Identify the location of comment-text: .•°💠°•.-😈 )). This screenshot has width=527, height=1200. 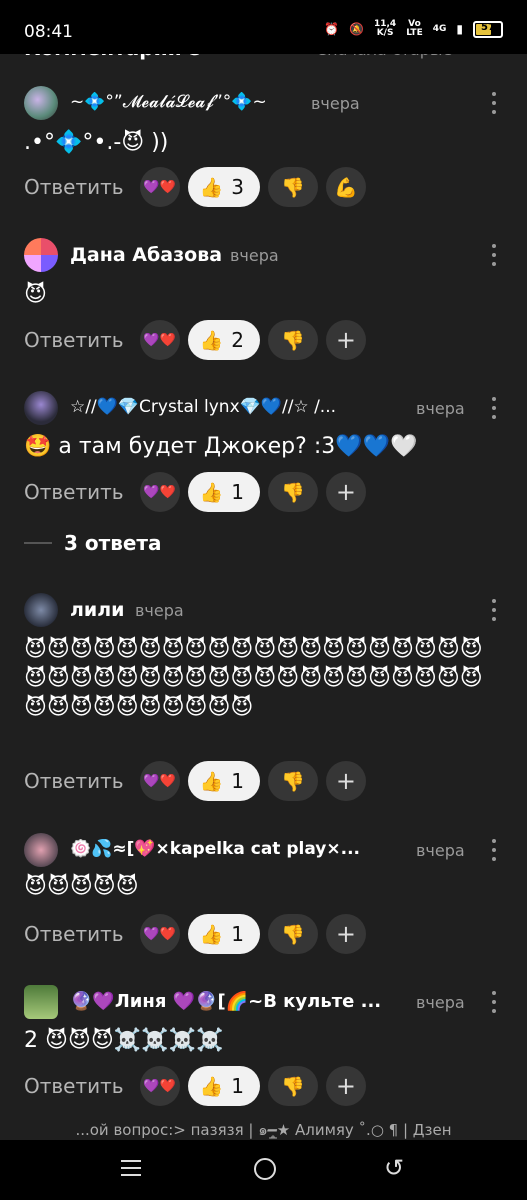
(96, 142).